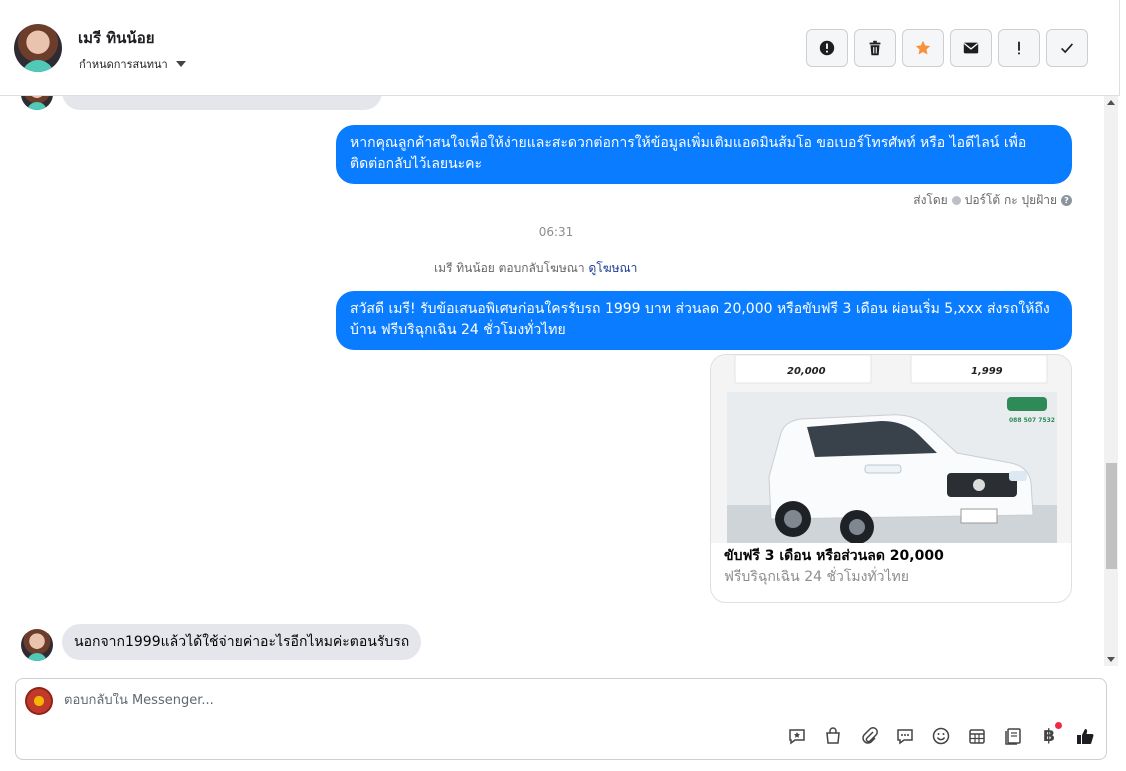  What do you see at coordinates (834, 556) in the screenshot?
I see `ad-card-title: ขับฟรี 3 เดือน หรือส่วนลด 20,000` at bounding box center [834, 556].